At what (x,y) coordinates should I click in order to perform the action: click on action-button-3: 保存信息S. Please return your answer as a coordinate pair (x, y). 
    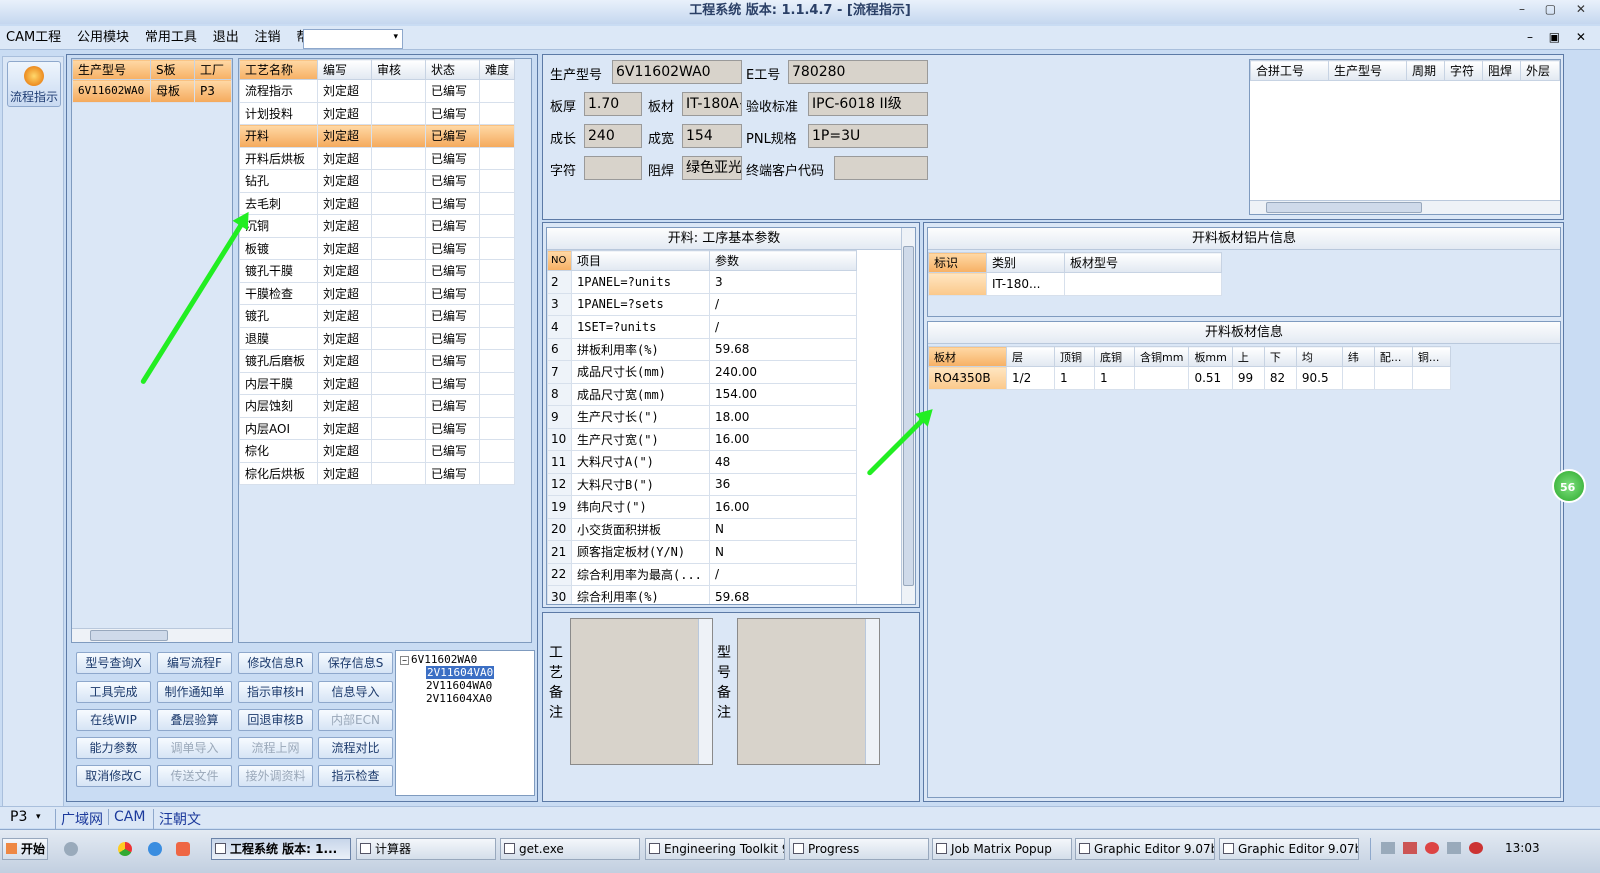
    Looking at the image, I should click on (355, 663).